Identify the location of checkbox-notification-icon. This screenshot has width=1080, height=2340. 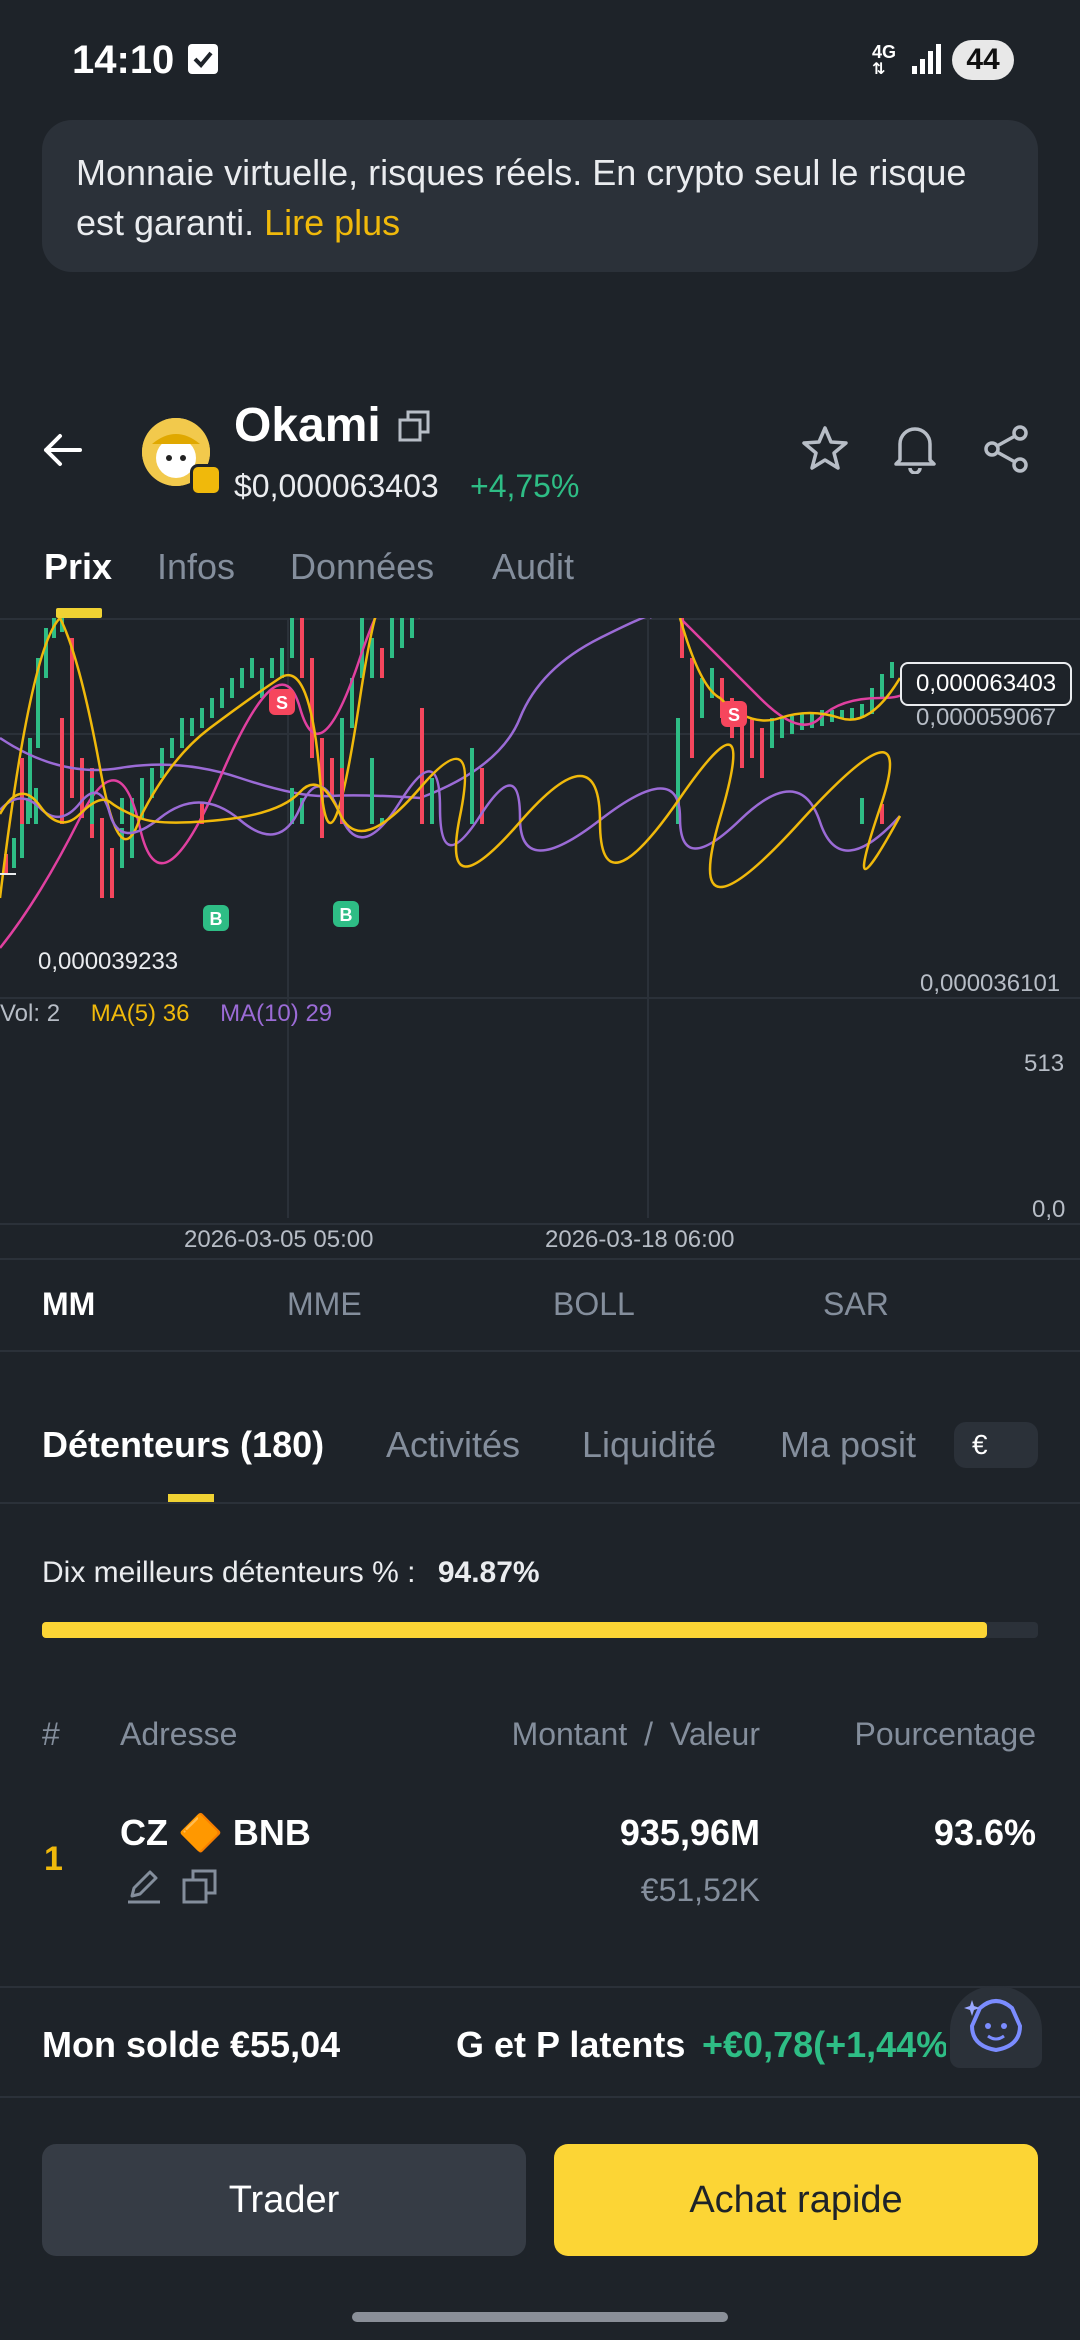
(203, 59).